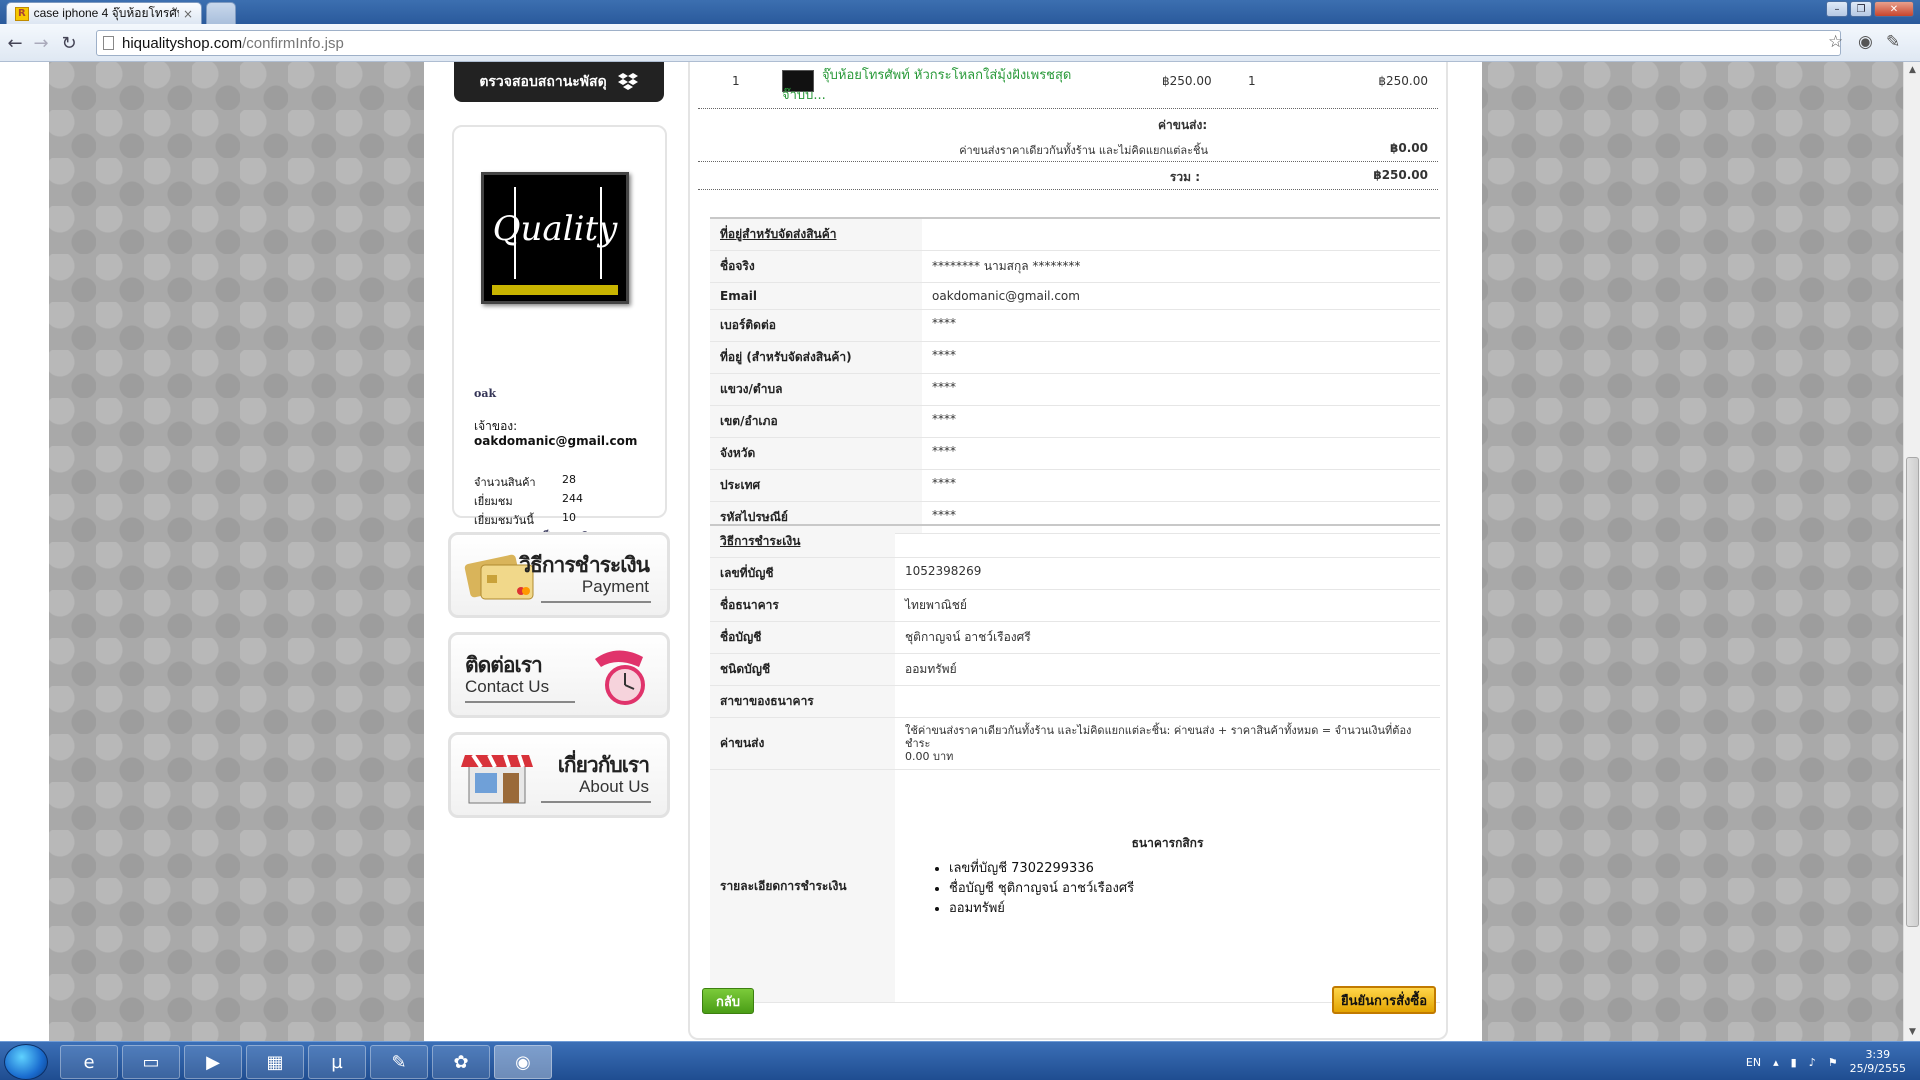 The image size is (1920, 1080). I want to click on item-qty: 1, so click(1252, 81).